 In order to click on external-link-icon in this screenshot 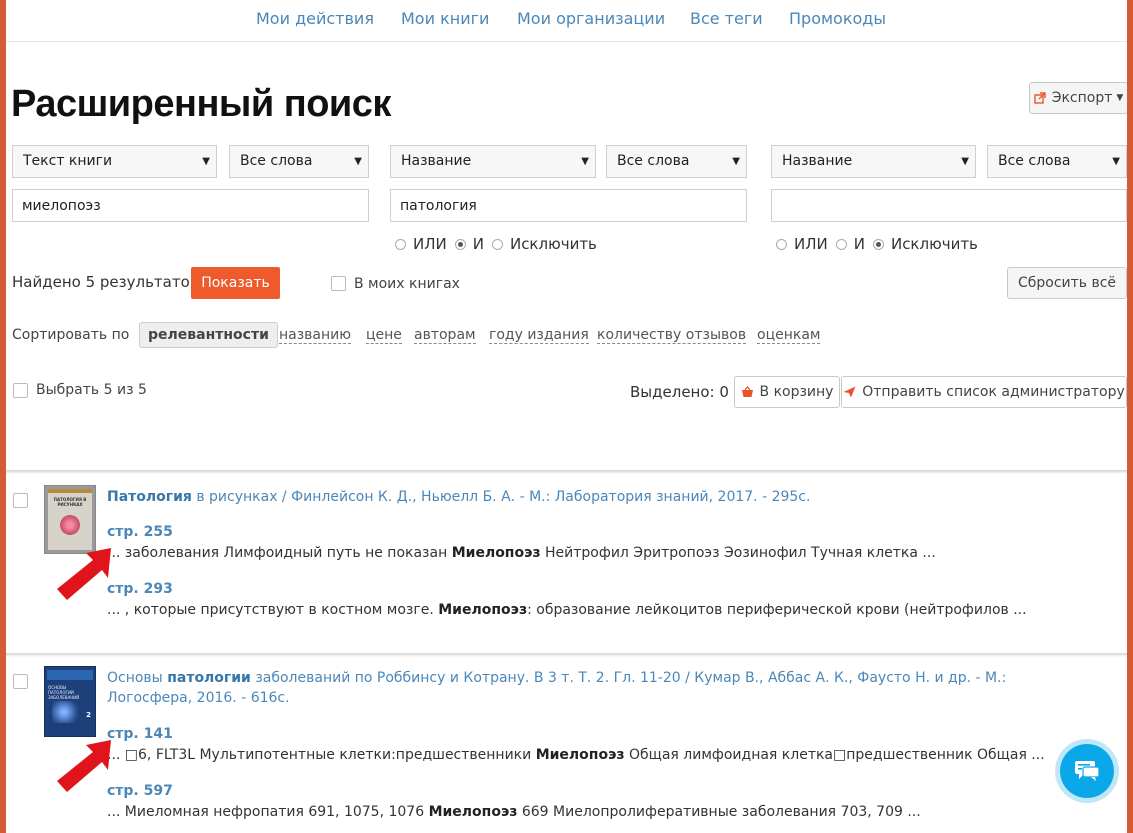, I will do `click(1039, 98)`.